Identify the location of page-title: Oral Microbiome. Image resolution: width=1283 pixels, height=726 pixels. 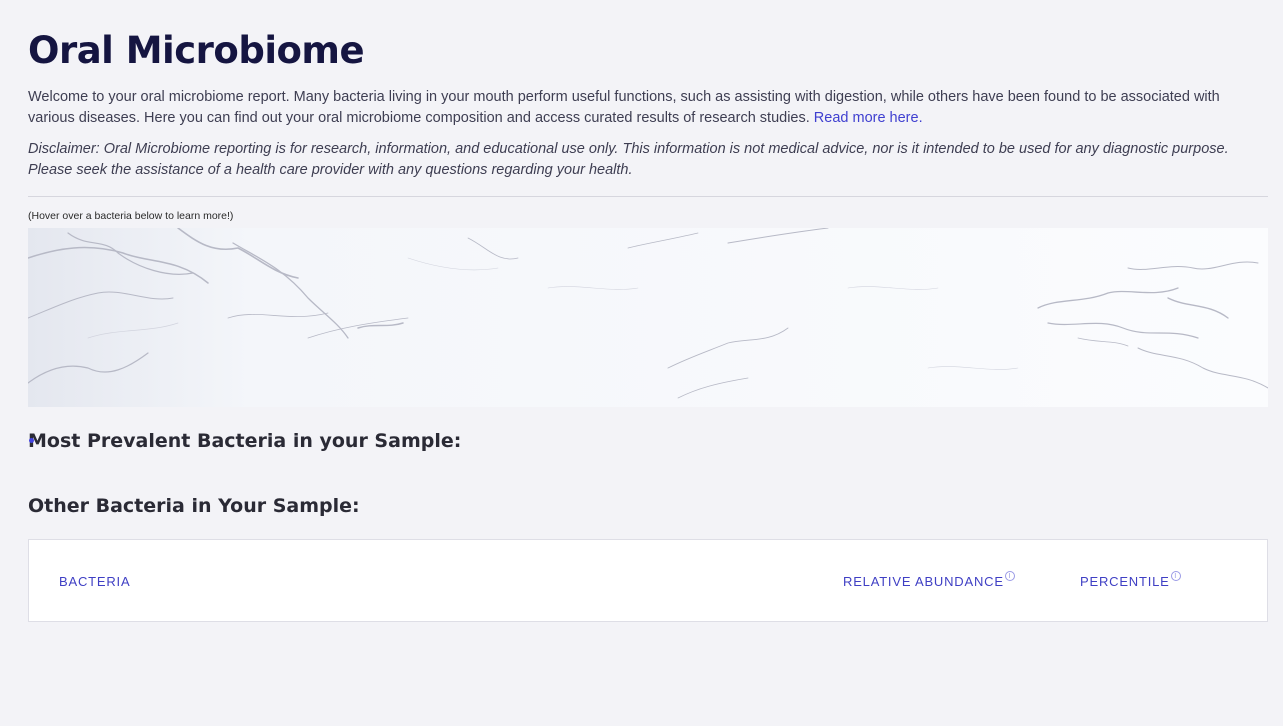
(196, 50).